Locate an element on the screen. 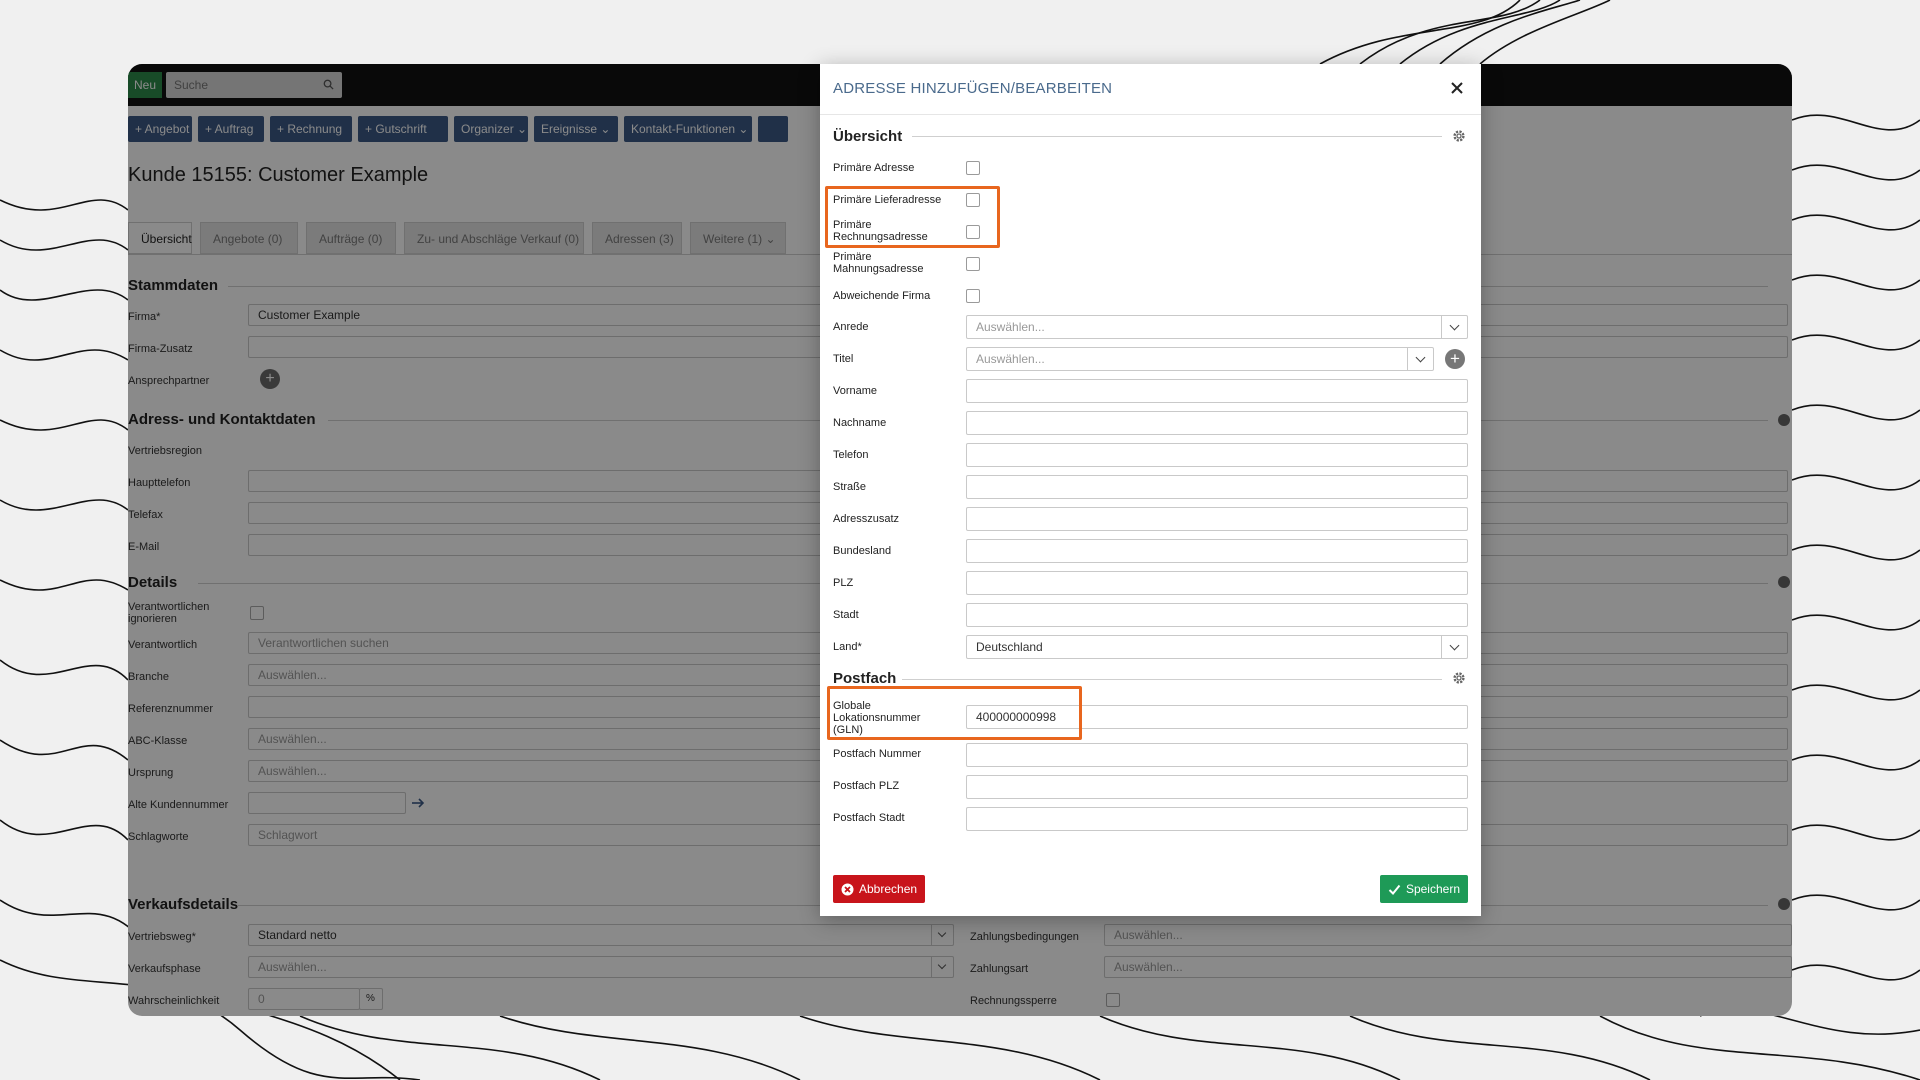 This screenshot has height=1080, width=1920. modal-section-postfach: Postfach is located at coordinates (865, 678).